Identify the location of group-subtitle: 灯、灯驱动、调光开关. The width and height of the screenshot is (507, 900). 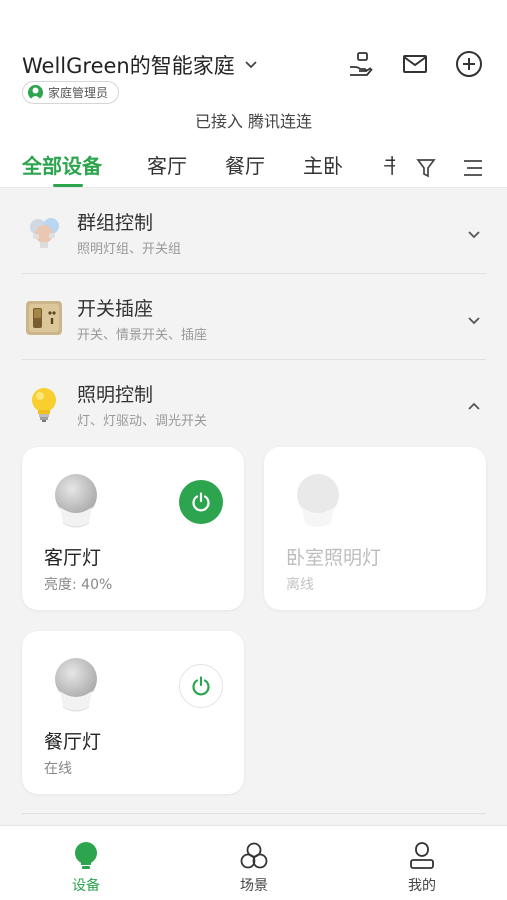
(142, 421).